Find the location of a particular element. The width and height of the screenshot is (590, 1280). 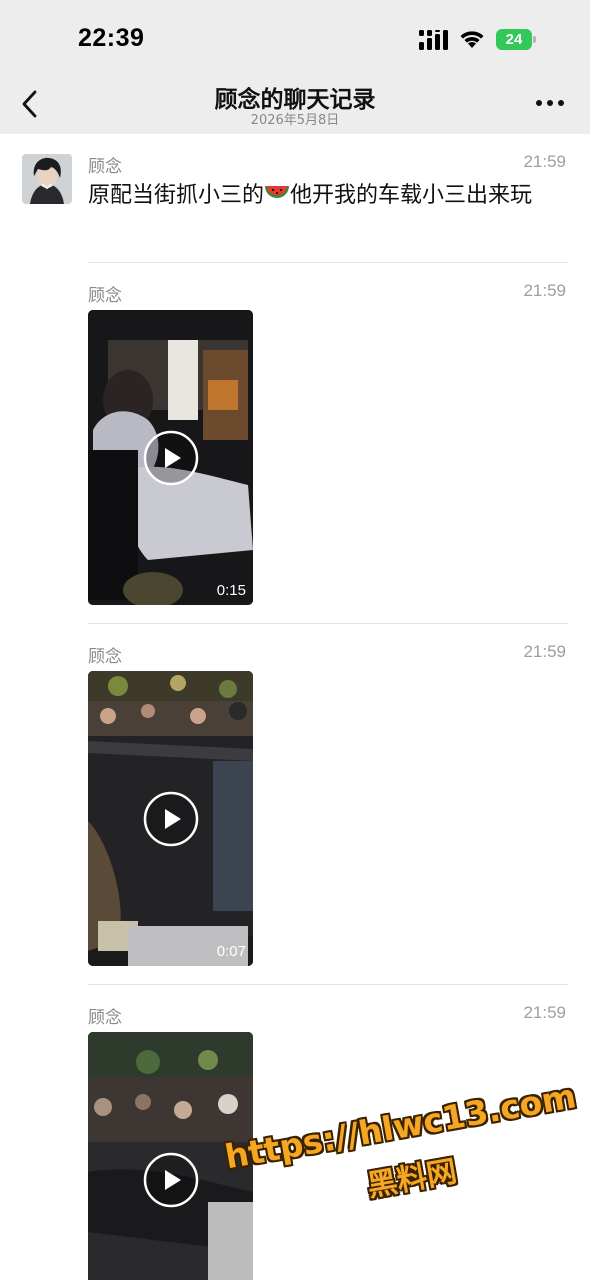

message-item: 顾念 21:59 原配当街抓小三的 他开我的车载小三出来玩 is located at coordinates (328, 202).